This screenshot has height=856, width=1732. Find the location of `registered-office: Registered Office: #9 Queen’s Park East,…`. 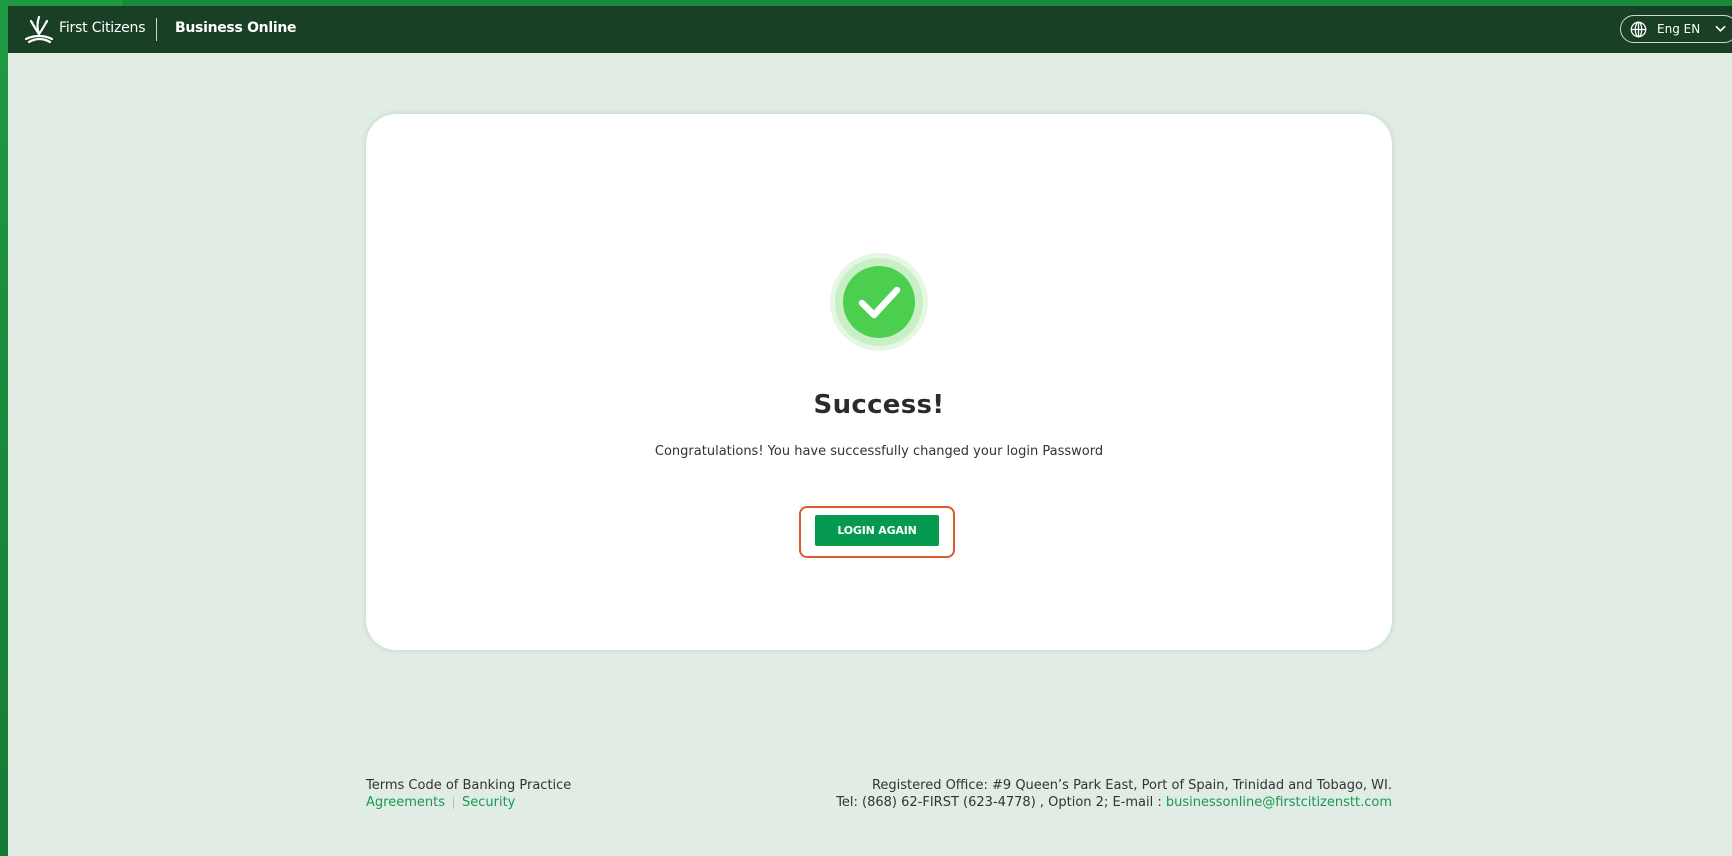

registered-office: Registered Office: #9 Queen’s Park East,… is located at coordinates (1131, 785).